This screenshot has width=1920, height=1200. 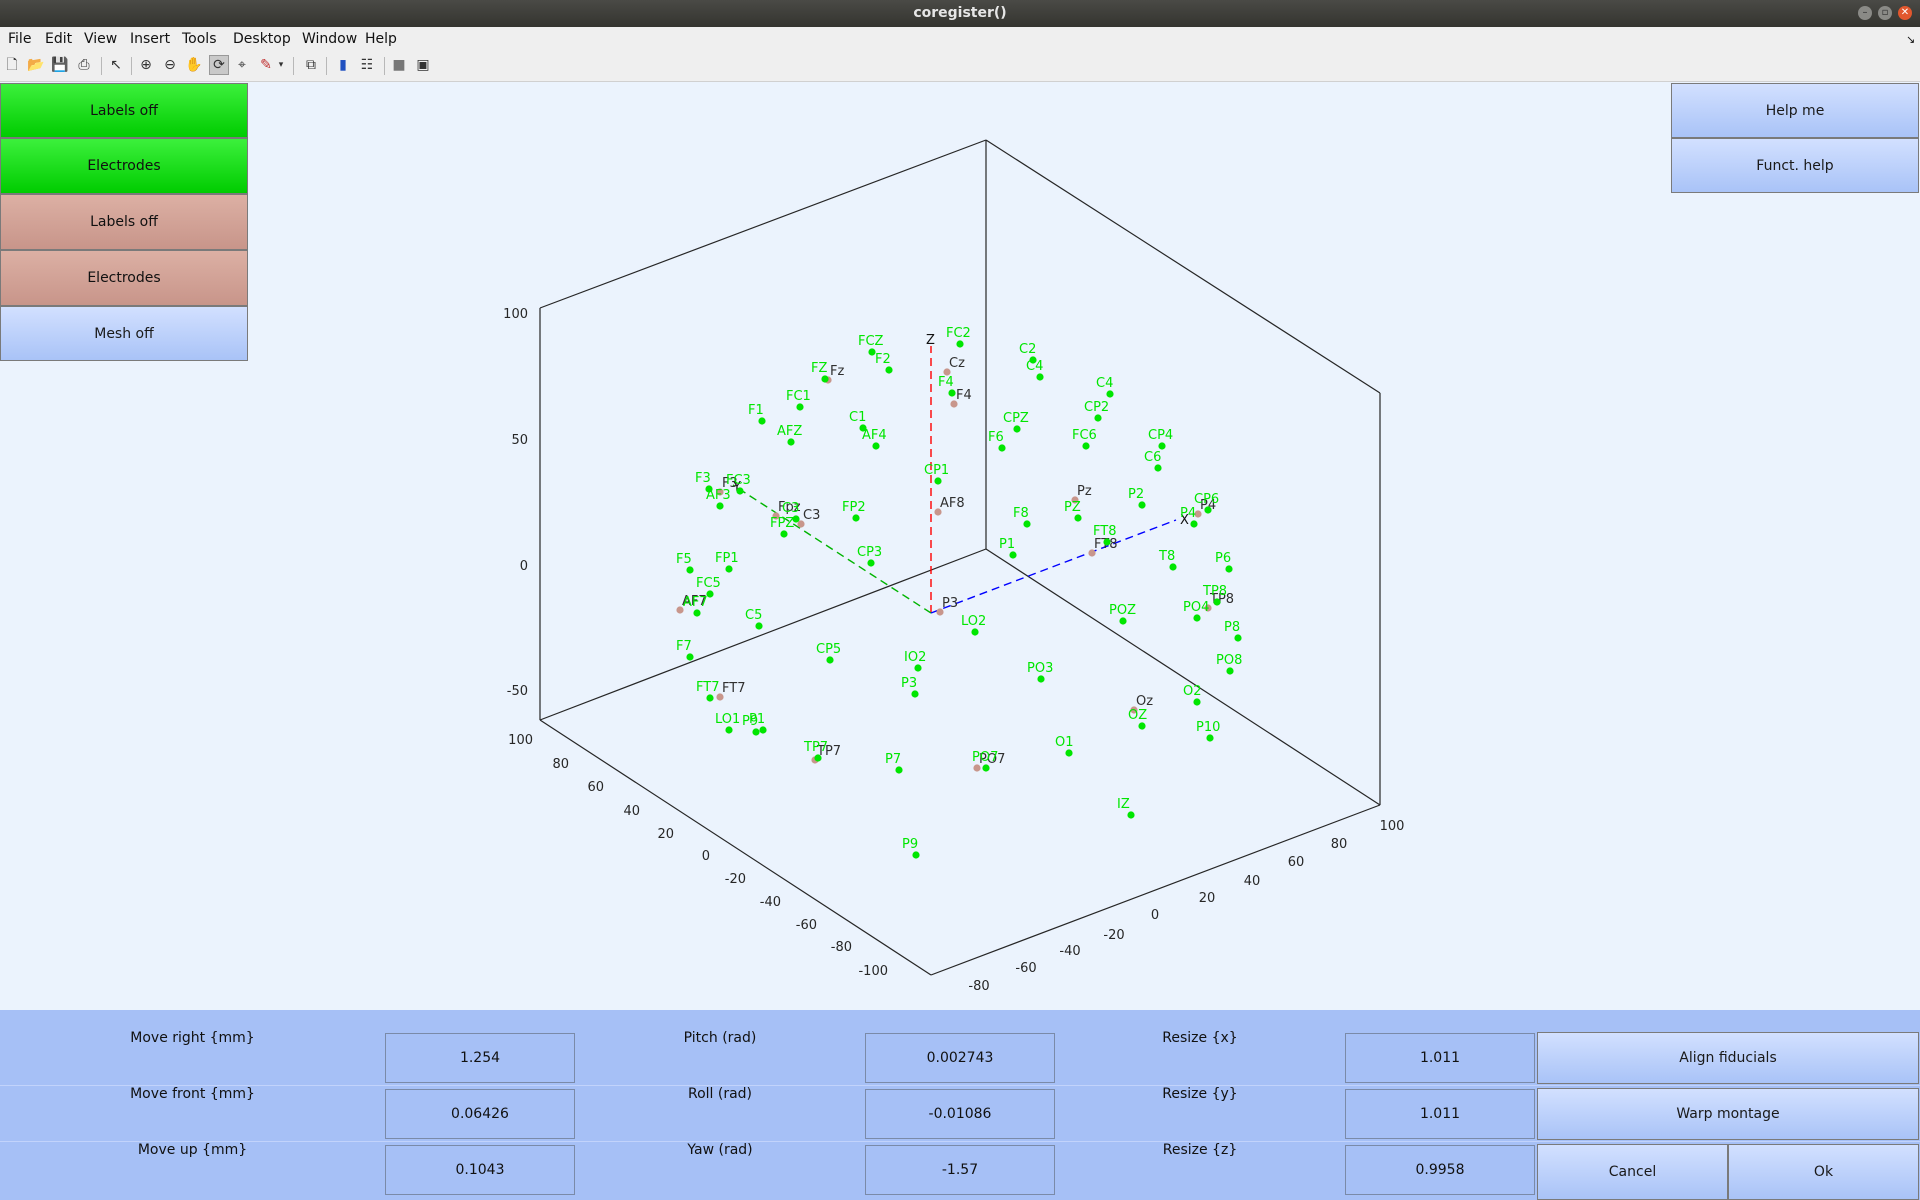 What do you see at coordinates (262, 39) in the screenshot?
I see `menu-desktop: Desktop` at bounding box center [262, 39].